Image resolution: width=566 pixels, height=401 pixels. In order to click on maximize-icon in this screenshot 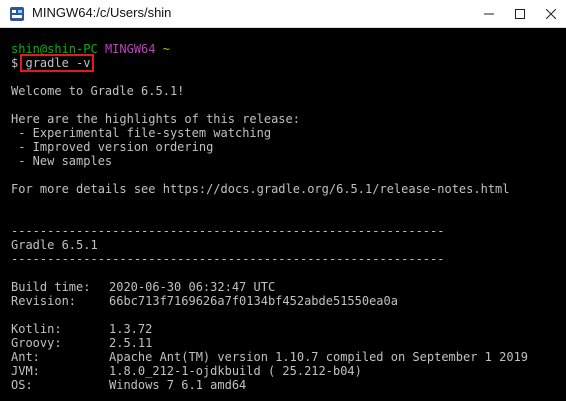, I will do `click(520, 13)`.